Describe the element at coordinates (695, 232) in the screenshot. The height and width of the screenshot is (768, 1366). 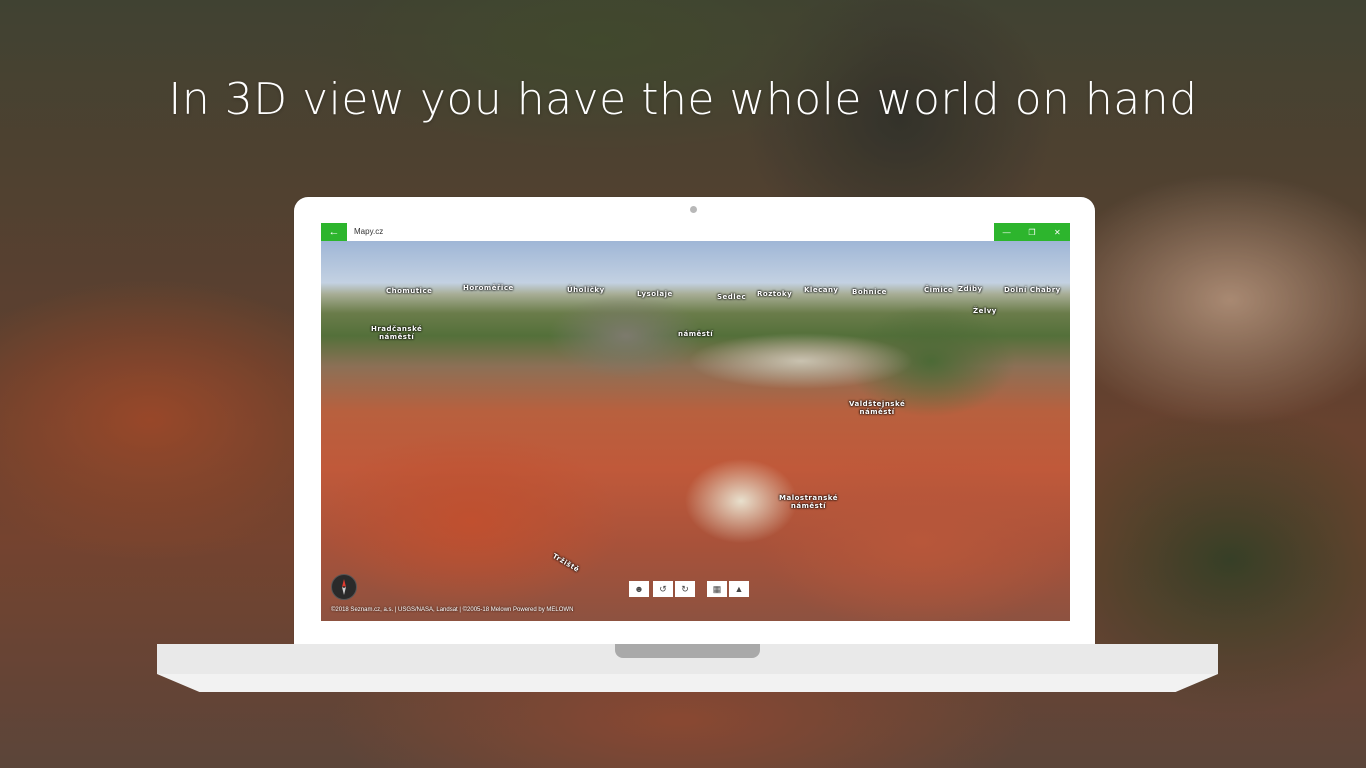
I see `title-bar: ← Mapy.cz — ❐ ✕` at that location.